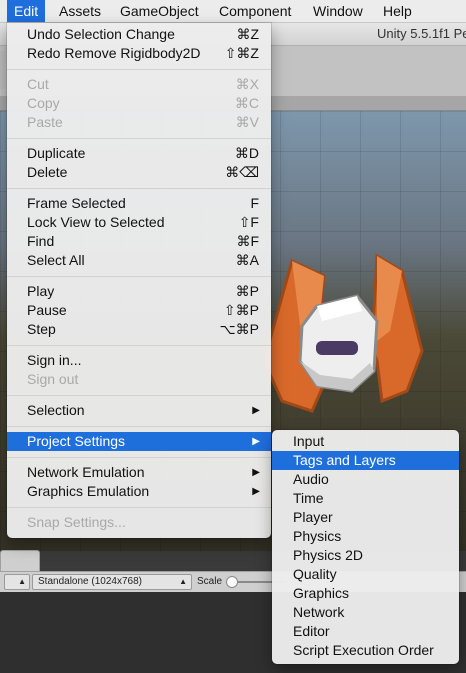 The width and height of the screenshot is (466, 673). Describe the element at coordinates (139, 310) in the screenshot. I see `menu-item-pause: Pause ⇧⌘P` at that location.